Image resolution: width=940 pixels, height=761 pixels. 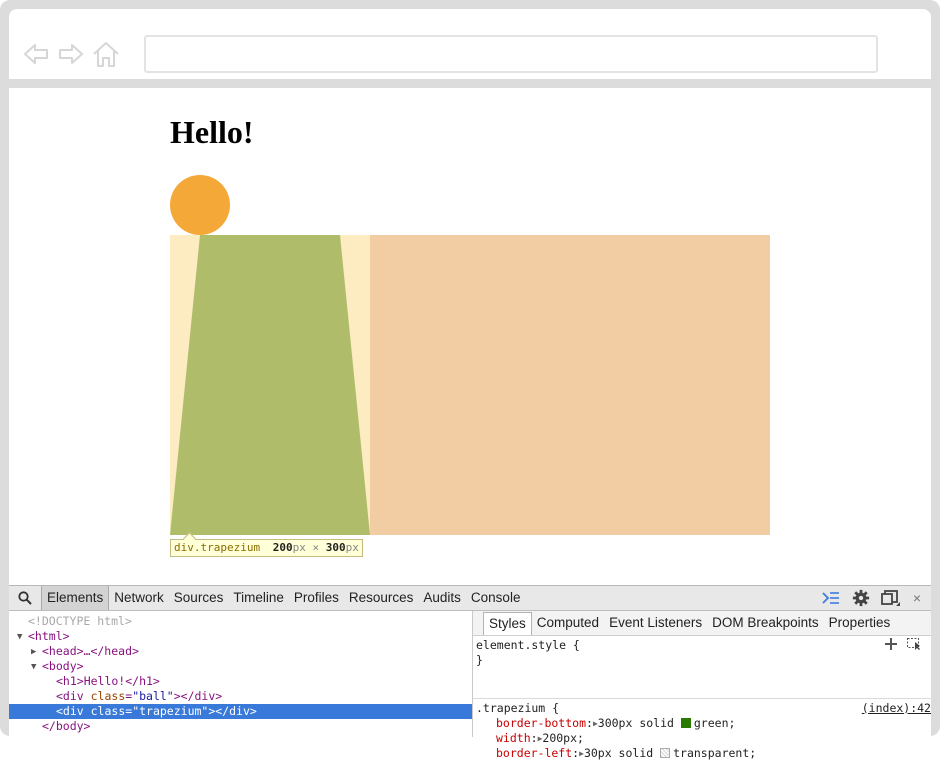 I want to click on close-icon: ×, so click(x=917, y=598).